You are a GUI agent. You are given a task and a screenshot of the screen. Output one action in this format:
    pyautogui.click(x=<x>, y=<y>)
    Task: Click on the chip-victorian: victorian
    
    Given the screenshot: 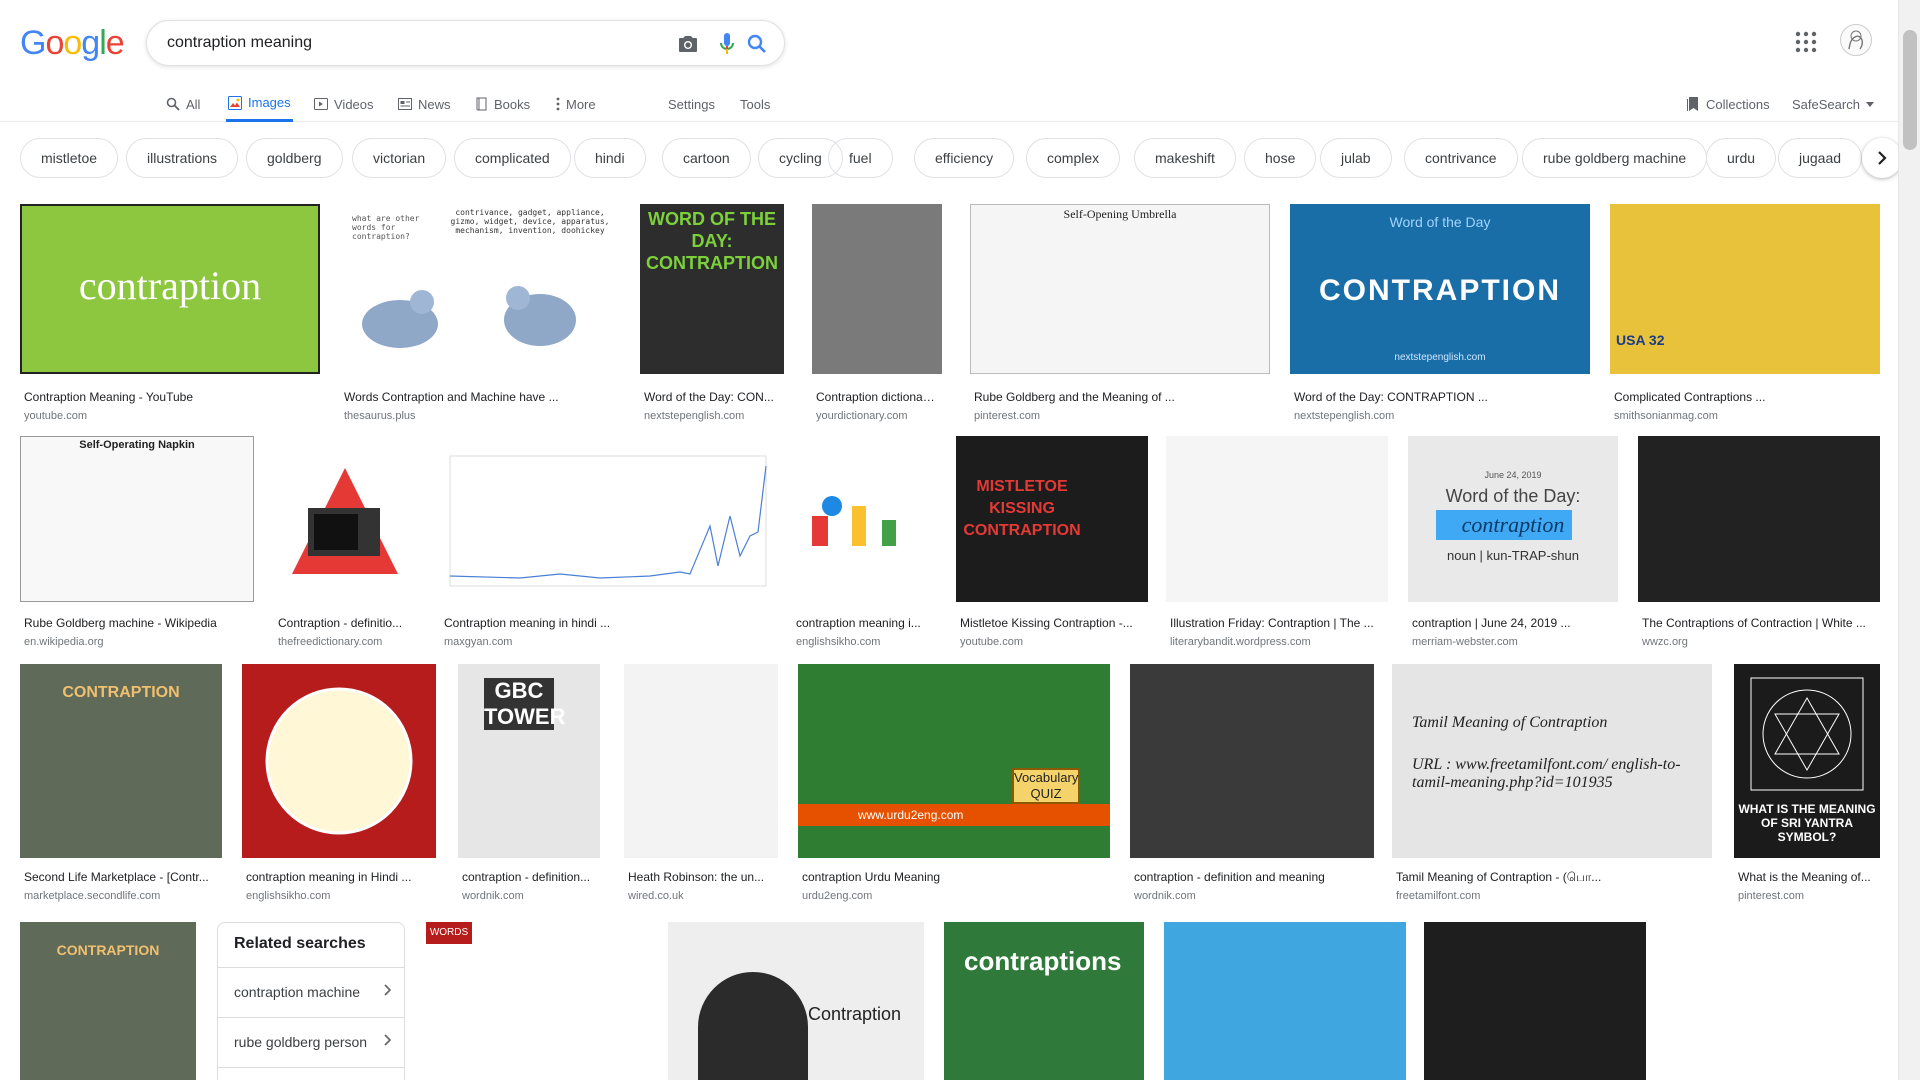 What is the action you would take?
    pyautogui.click(x=399, y=158)
    